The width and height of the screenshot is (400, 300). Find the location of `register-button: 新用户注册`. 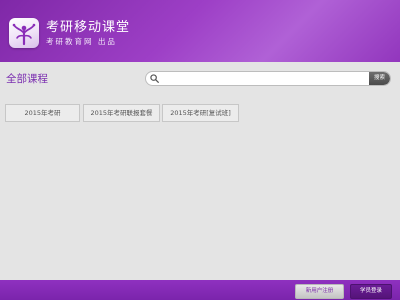

register-button: 新用户注册 is located at coordinates (319, 291).